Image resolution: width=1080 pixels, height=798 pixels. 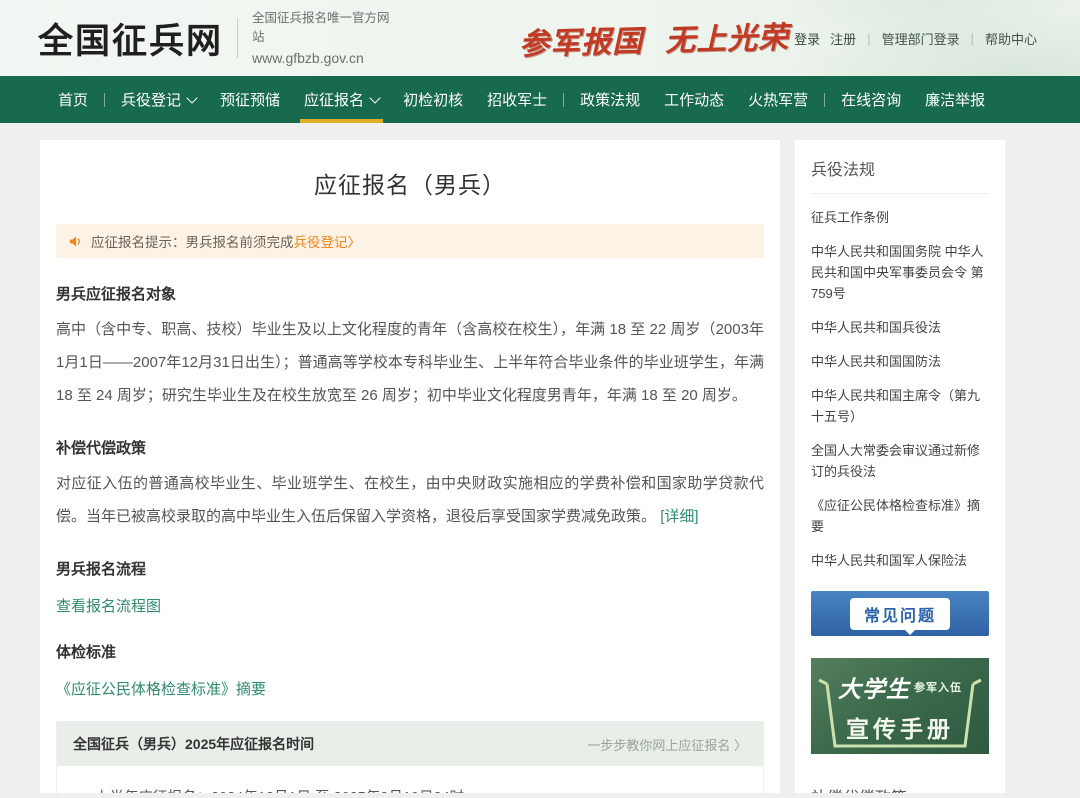 What do you see at coordinates (410, 185) in the screenshot?
I see `page-title: 应征报名（男兵）` at bounding box center [410, 185].